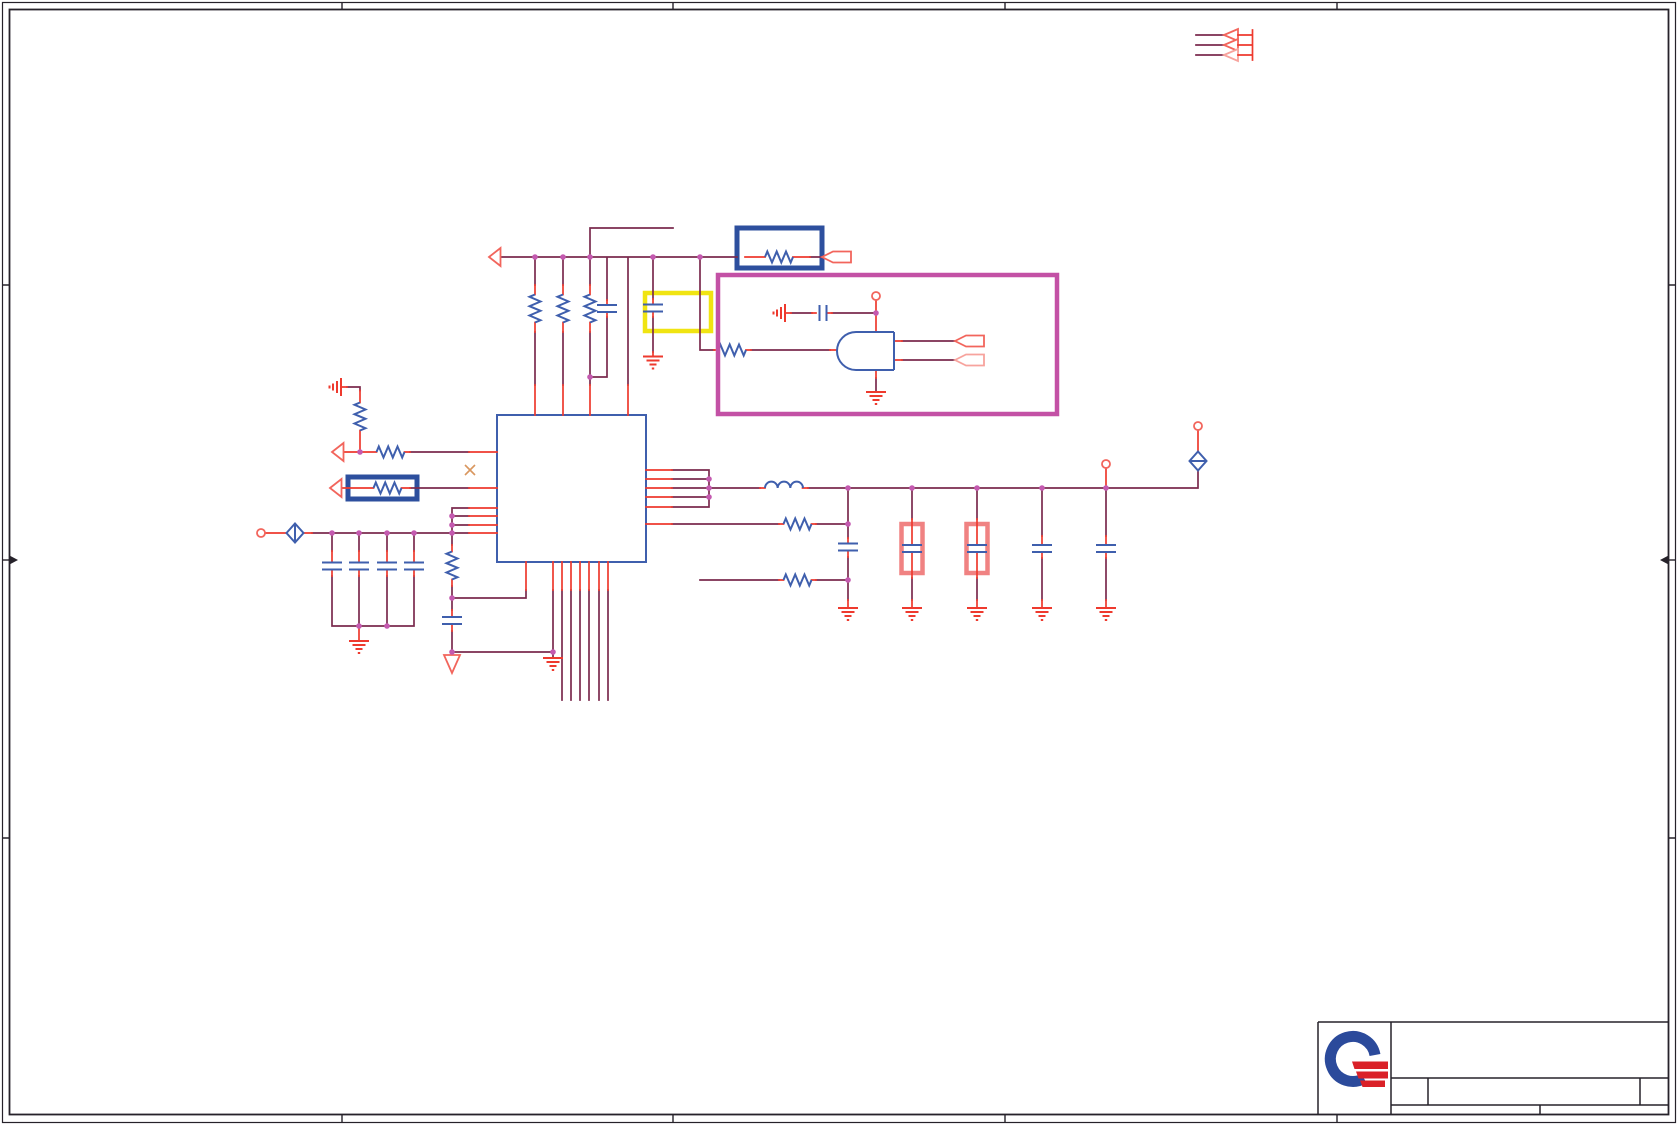 Image resolution: width=1678 pixels, height=1125 pixels. What do you see at coordinates (495, 257) in the screenshot?
I see `port-arrow-icon` at bounding box center [495, 257].